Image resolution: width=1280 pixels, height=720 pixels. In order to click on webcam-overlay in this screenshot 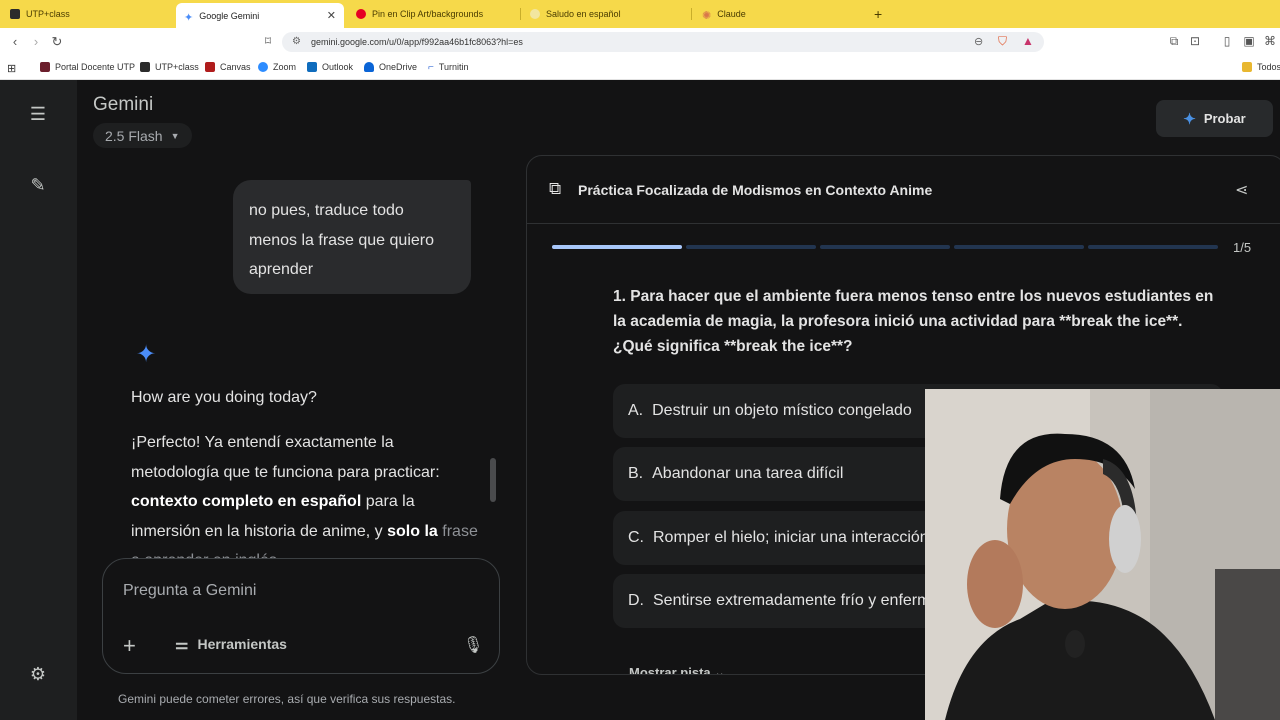, I will do `click(1102, 554)`.